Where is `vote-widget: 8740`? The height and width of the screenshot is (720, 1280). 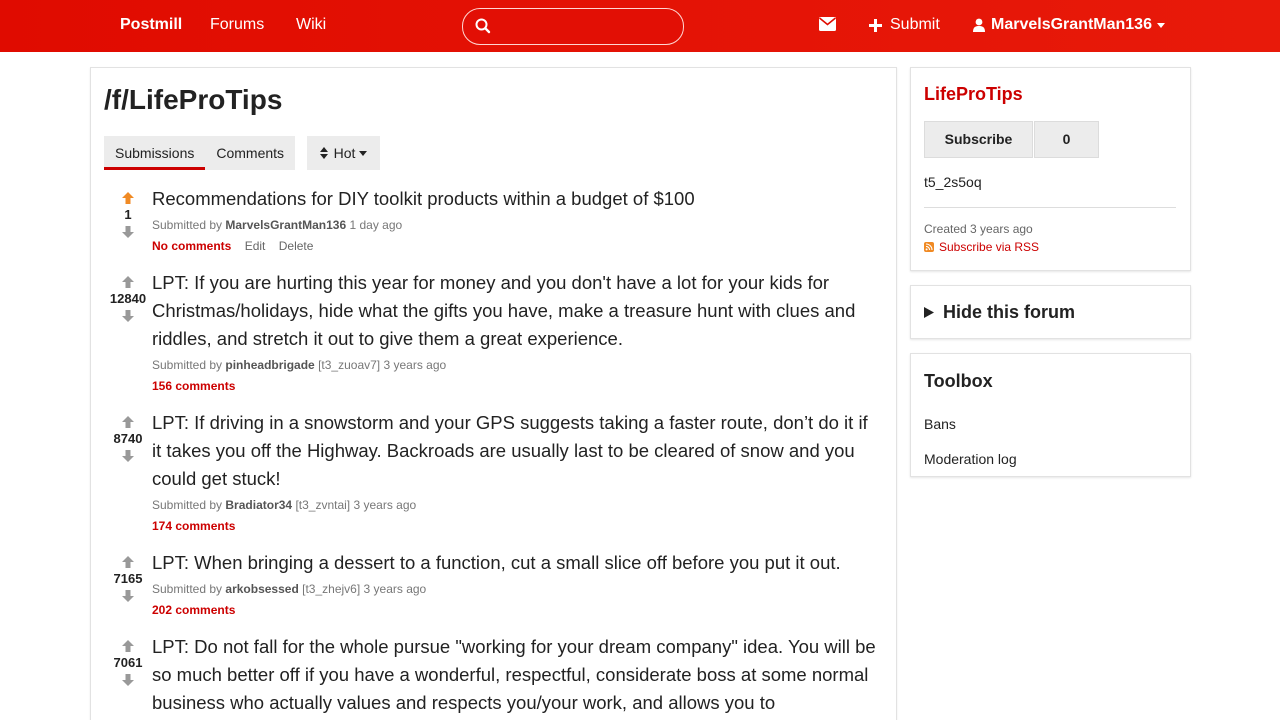
vote-widget: 8740 is located at coordinates (128, 439).